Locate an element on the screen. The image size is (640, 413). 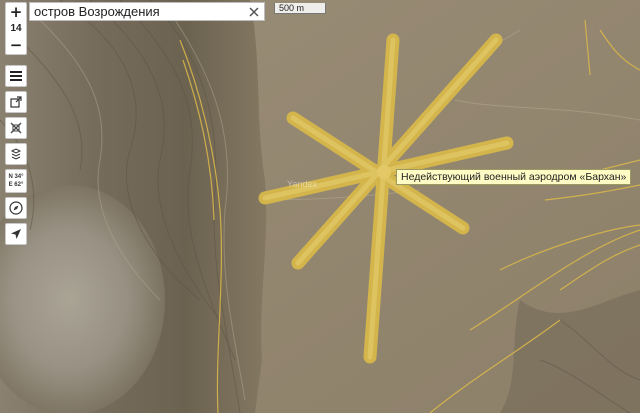
locate-button is located at coordinates (16, 234).